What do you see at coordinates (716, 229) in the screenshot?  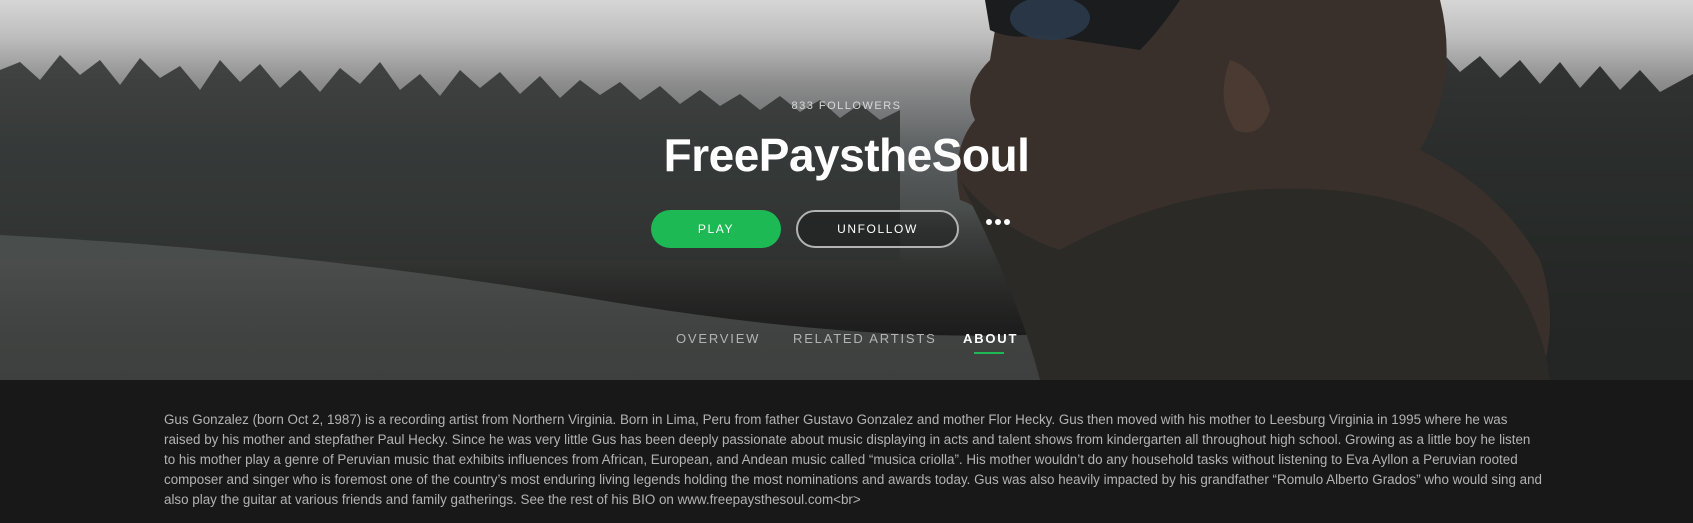 I see `play-button: PLAY` at bounding box center [716, 229].